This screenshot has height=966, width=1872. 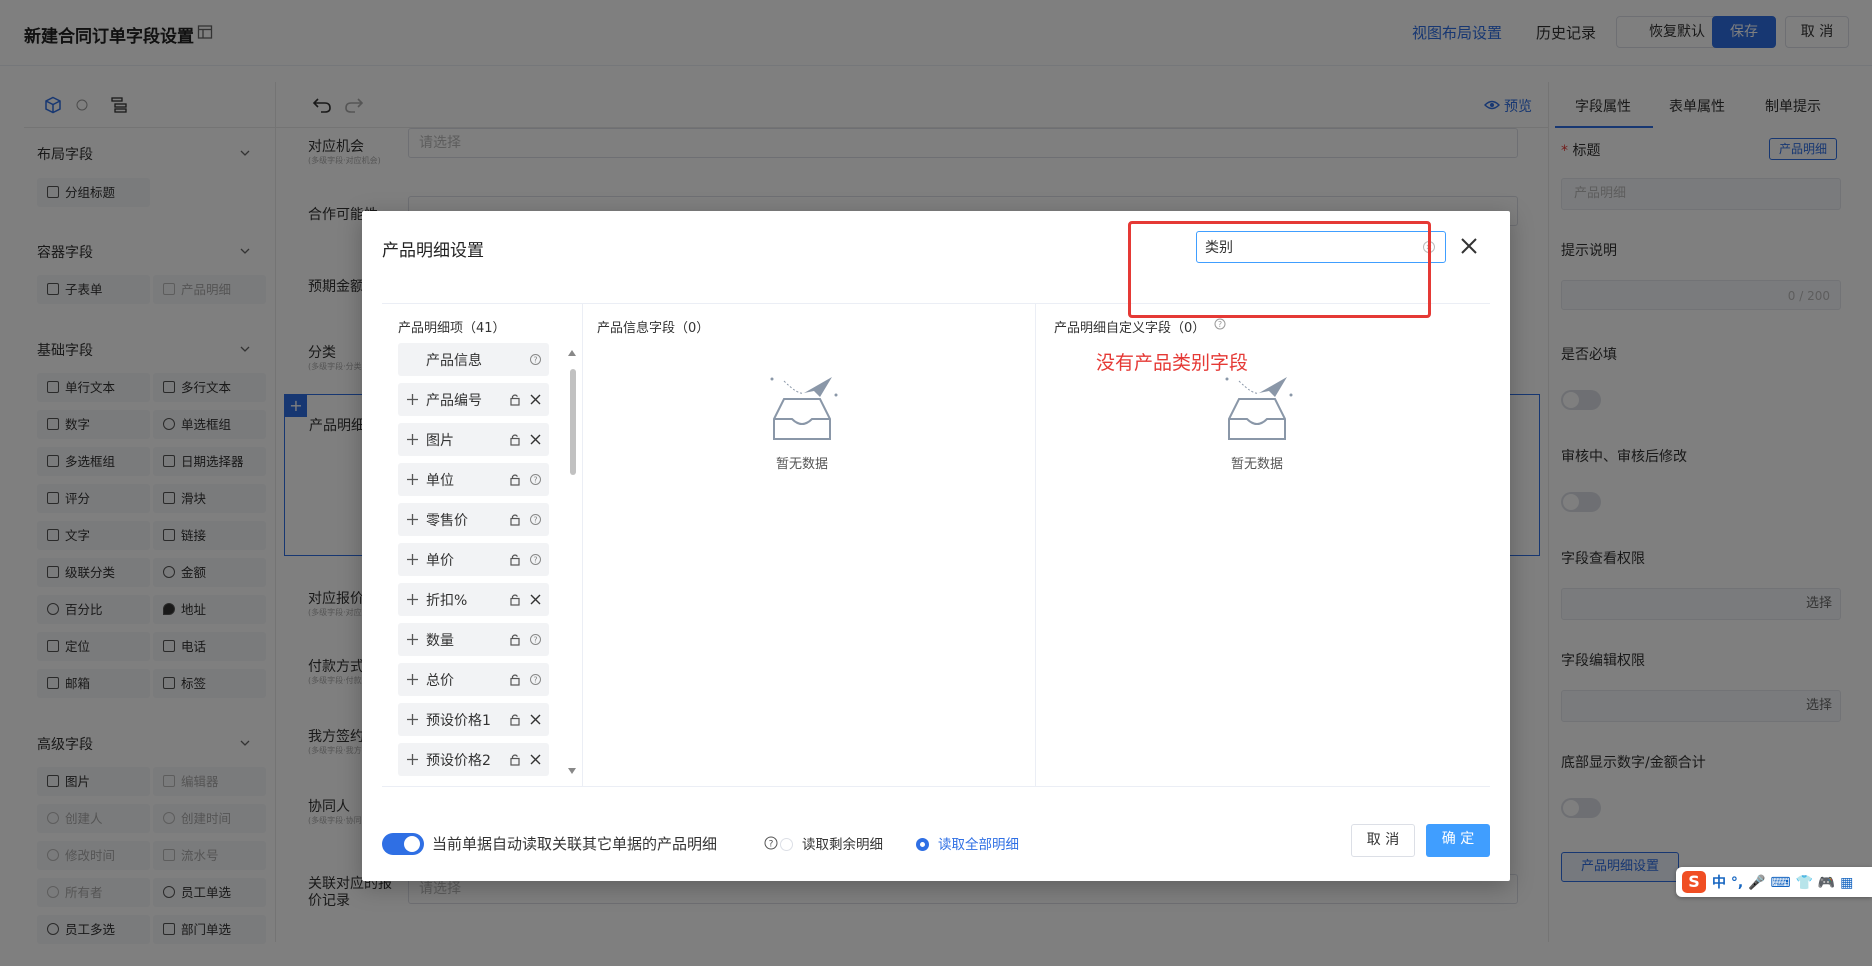 I want to click on ime-status: 中 °, 🎤 ⌨ 👕 🎮 ▦, so click(x=1783, y=883).